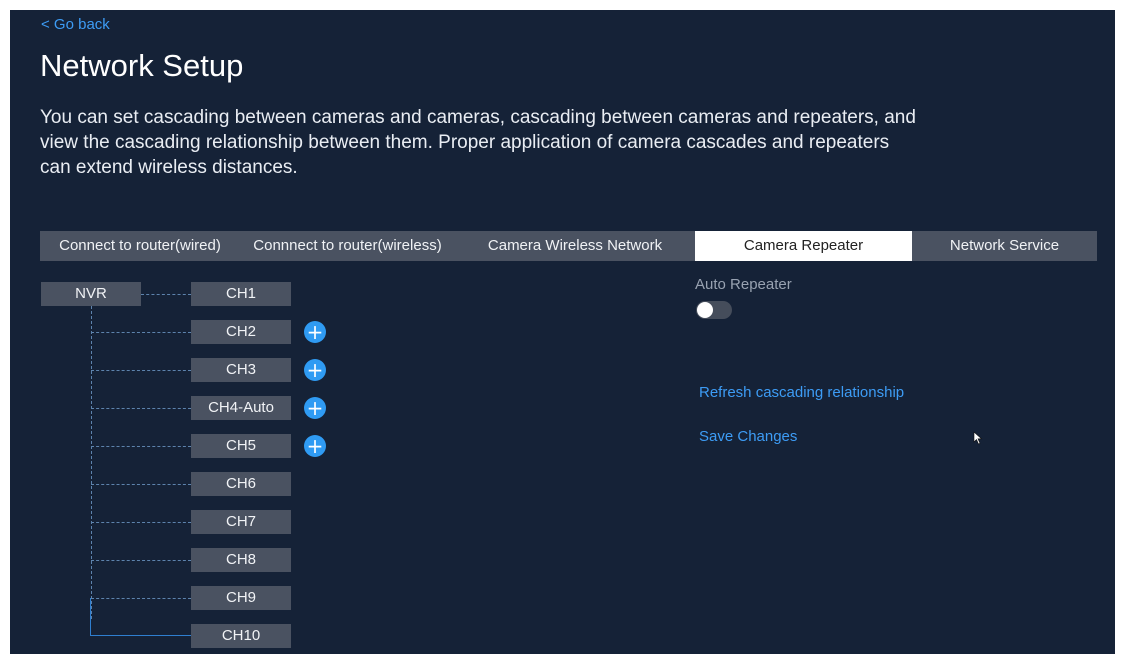  Describe the element at coordinates (315, 332) in the screenshot. I see `add-ch2-plus-icon: +` at that location.